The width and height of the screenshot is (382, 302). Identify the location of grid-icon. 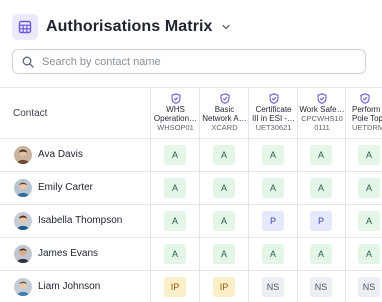
(25, 27).